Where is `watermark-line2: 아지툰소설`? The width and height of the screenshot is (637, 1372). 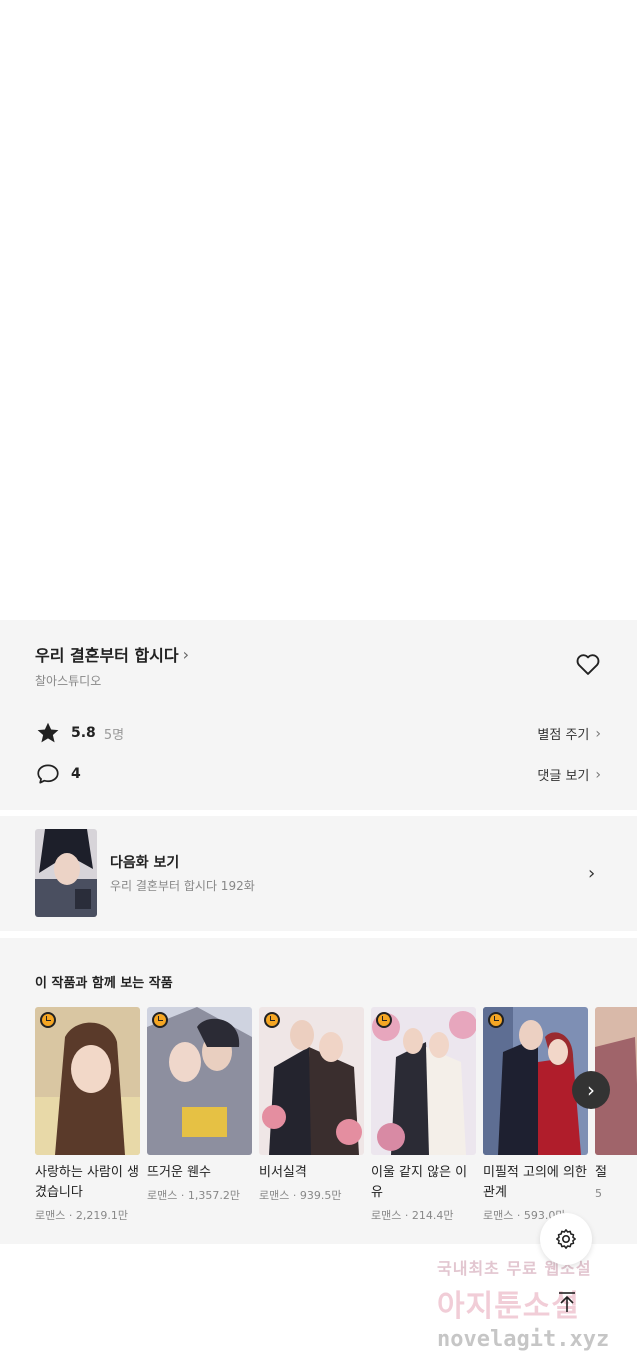
watermark-line2: 아지툰소설 is located at coordinates (508, 1306).